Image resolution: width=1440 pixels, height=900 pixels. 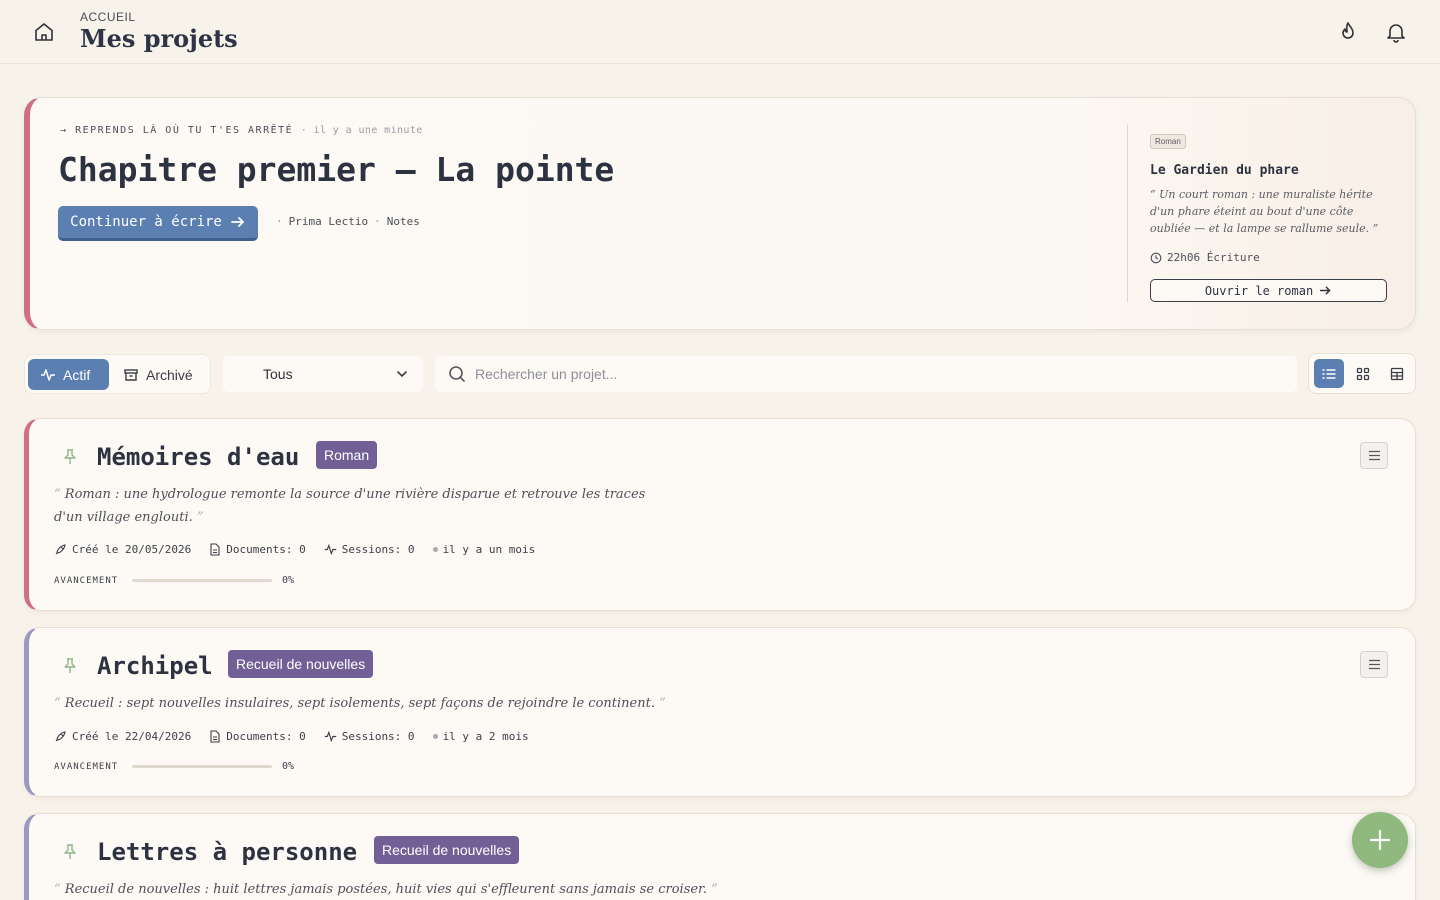 I want to click on last-activity: il y a 2 mois, so click(x=480, y=736).